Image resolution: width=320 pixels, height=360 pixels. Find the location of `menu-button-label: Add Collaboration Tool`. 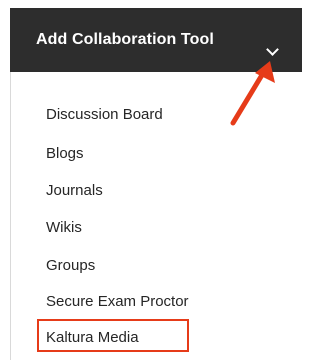

menu-button-label: Add Collaboration Tool is located at coordinates (125, 39).